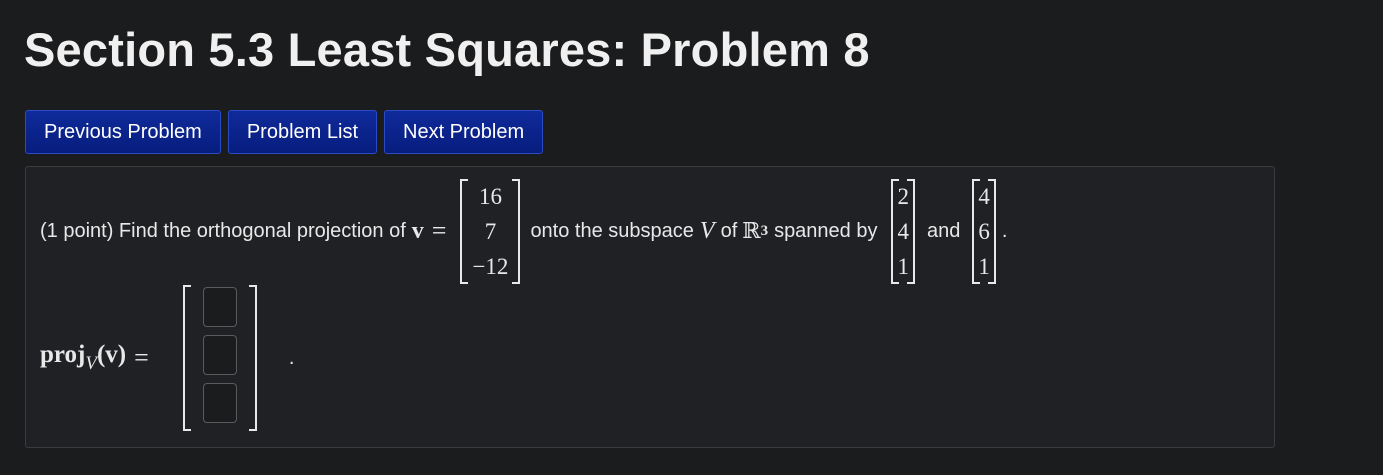 This screenshot has width=1383, height=475. What do you see at coordinates (91, 363) in the screenshot?
I see `proj-subscript: V` at bounding box center [91, 363].